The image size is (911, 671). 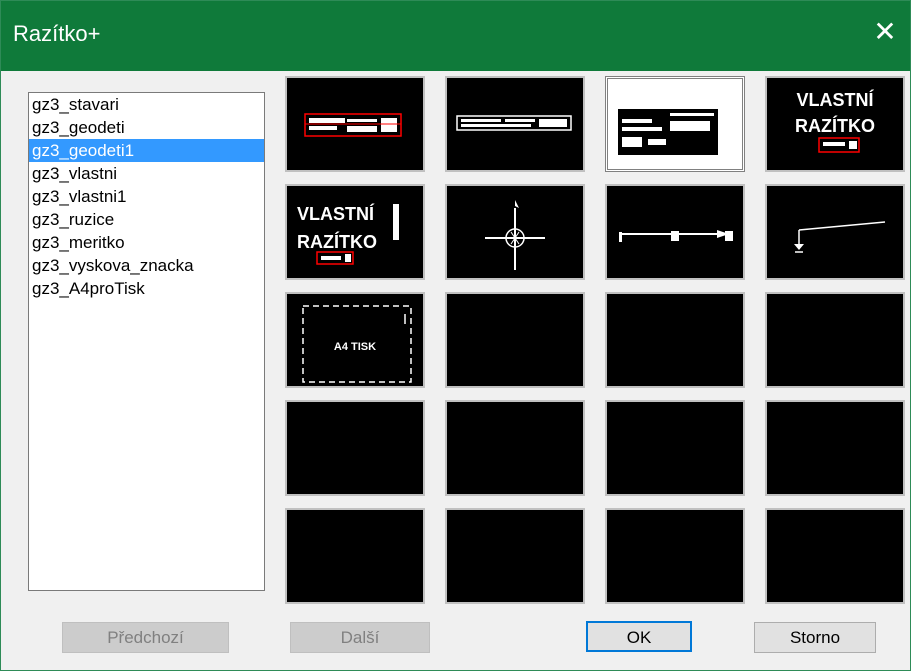 I want to click on preview-tile-geodeti1, so click(x=675, y=124).